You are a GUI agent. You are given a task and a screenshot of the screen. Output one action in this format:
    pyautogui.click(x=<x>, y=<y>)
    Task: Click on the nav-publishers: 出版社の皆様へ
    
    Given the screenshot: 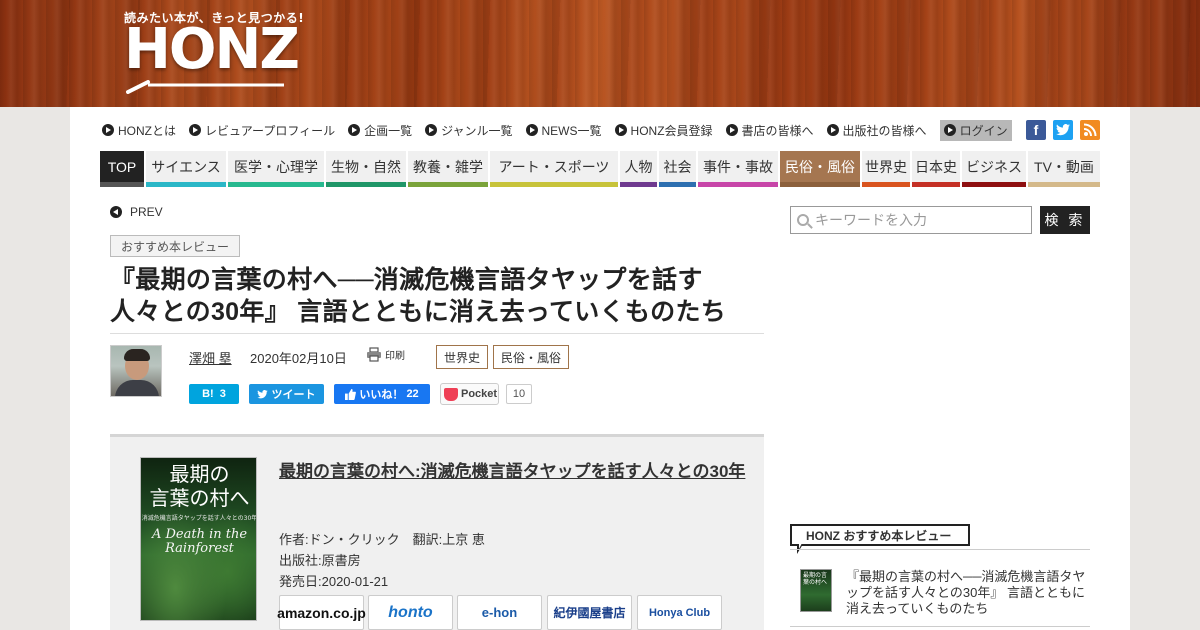 What is the action you would take?
    pyautogui.click(x=876, y=130)
    